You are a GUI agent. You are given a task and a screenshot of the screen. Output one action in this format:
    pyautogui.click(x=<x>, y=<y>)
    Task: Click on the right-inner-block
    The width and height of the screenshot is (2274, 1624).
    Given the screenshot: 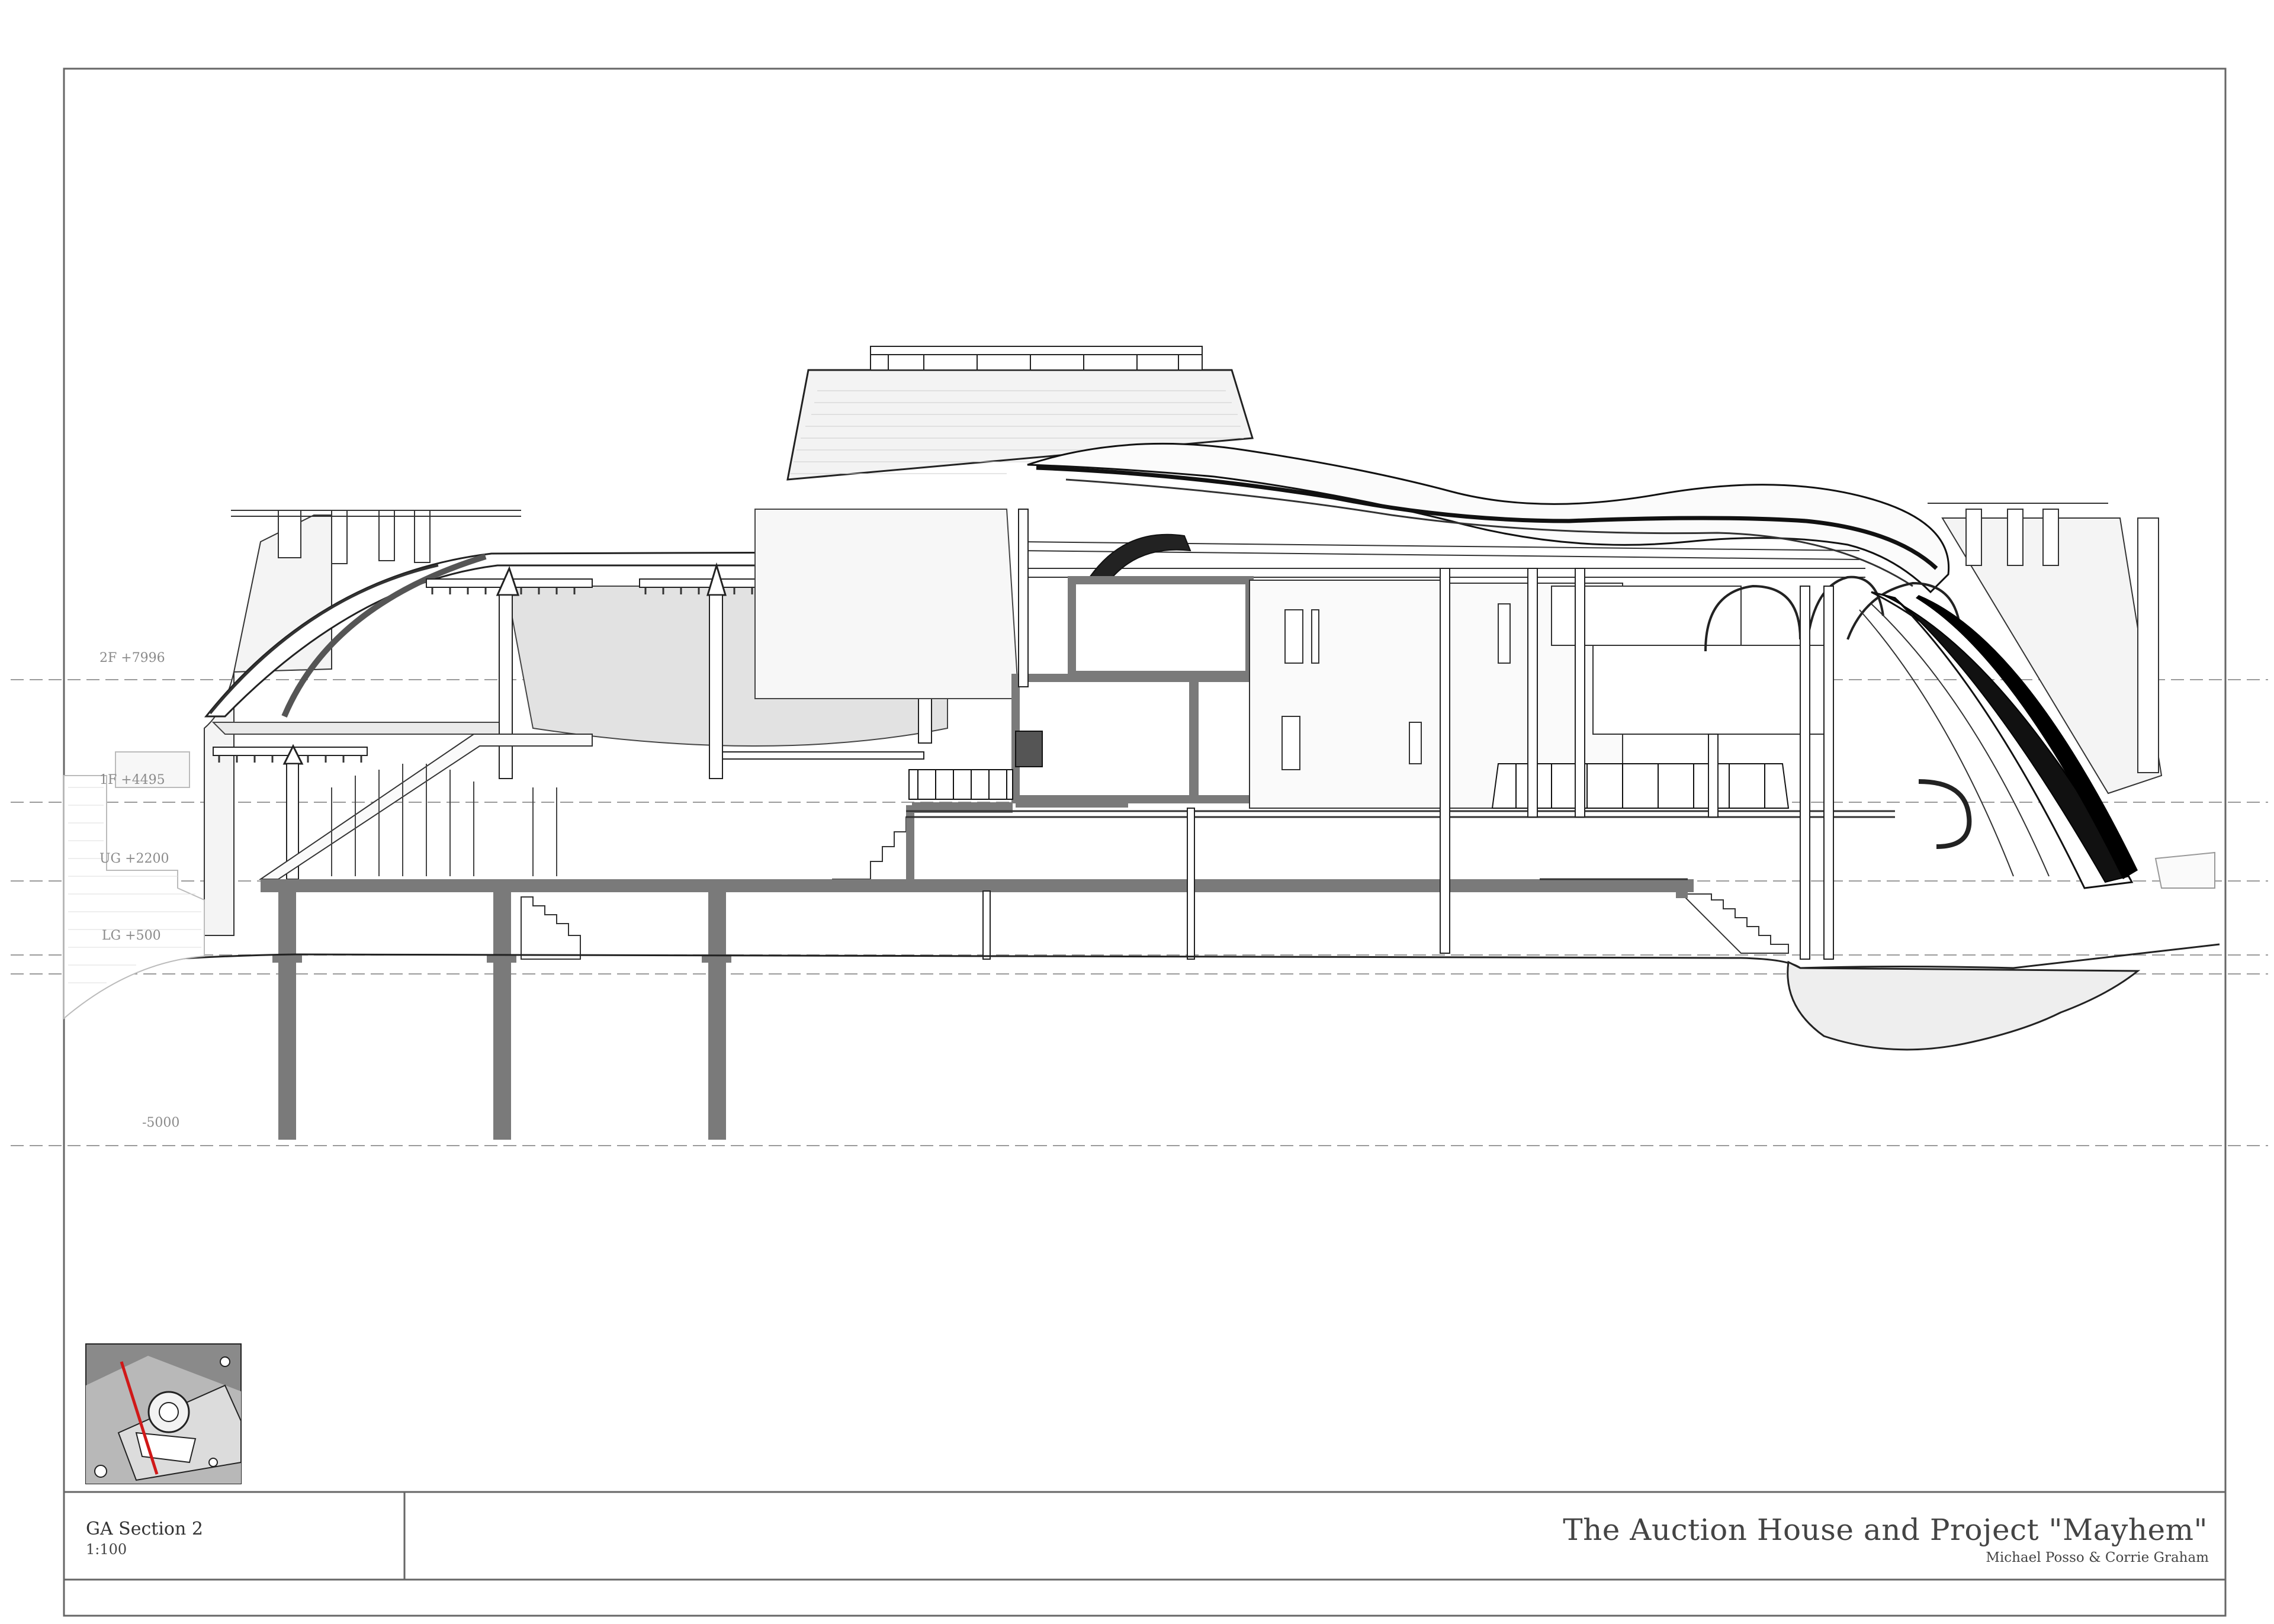 What is the action you would take?
    pyautogui.click(x=1711, y=690)
    